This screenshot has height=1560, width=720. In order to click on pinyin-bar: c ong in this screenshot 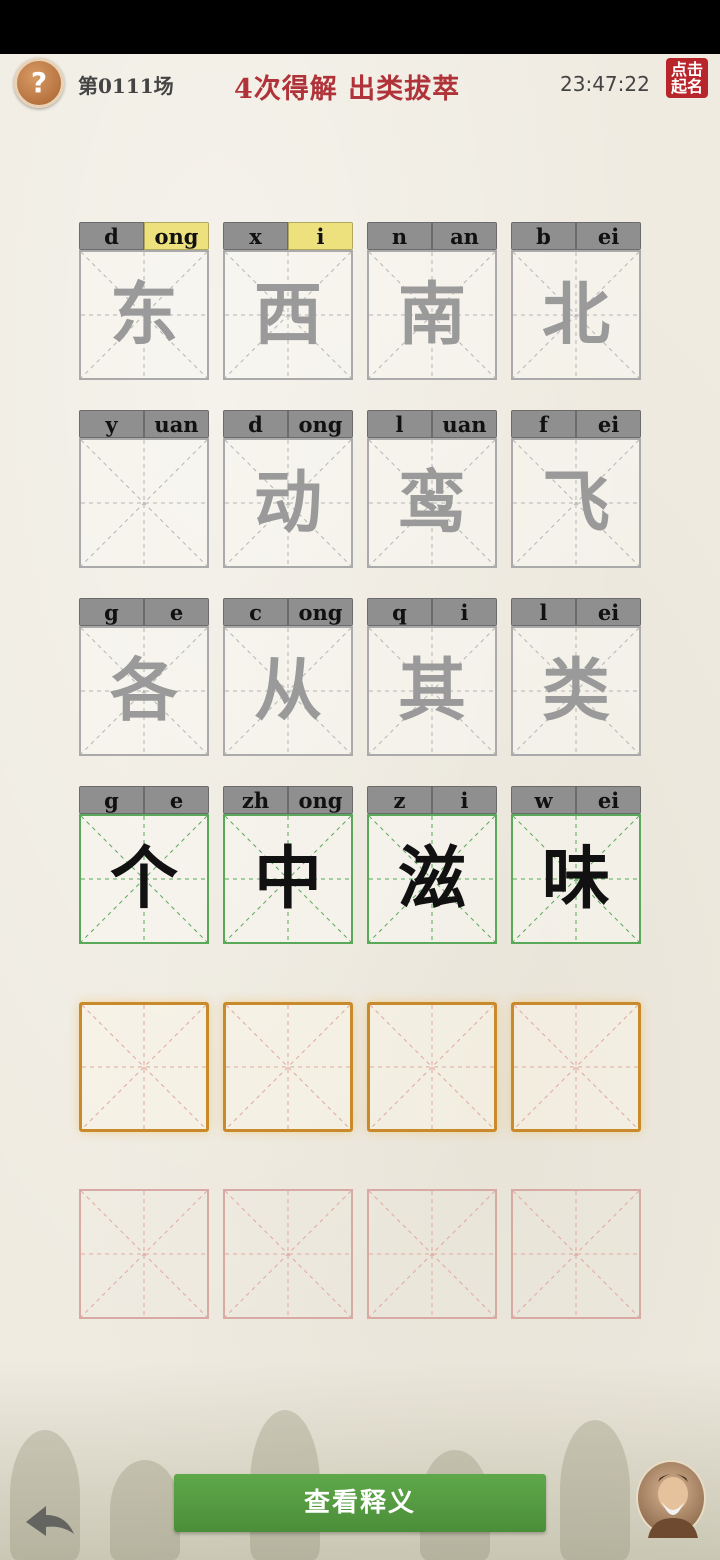, I will do `click(288, 612)`.